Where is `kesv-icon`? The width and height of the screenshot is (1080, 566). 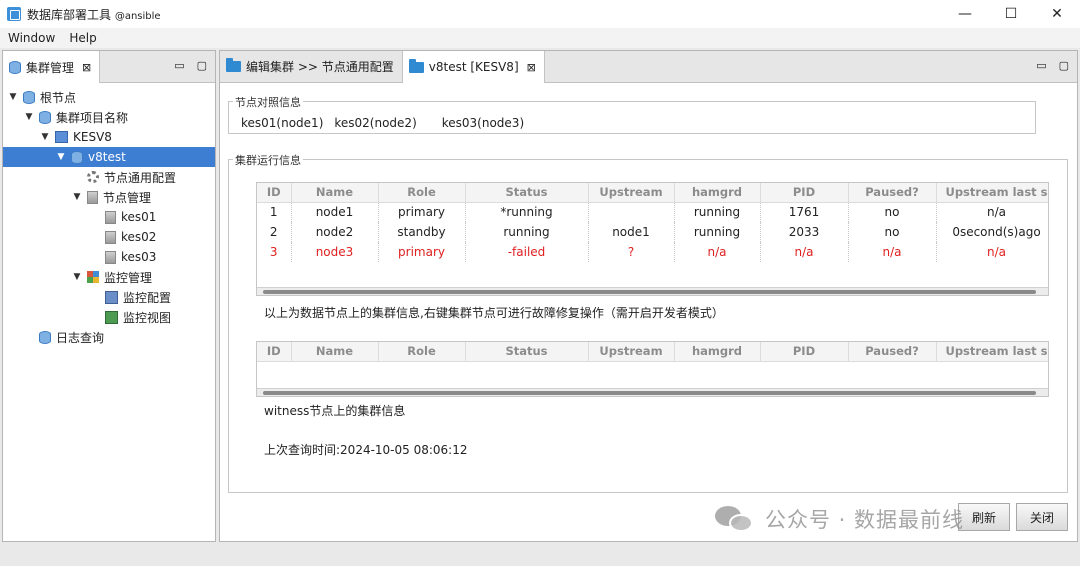
kesv-icon is located at coordinates (61, 137).